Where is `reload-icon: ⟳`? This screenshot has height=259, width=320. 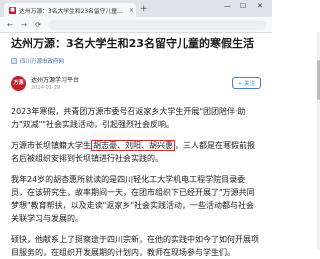 reload-icon: ⟳ is located at coordinates (38, 25).